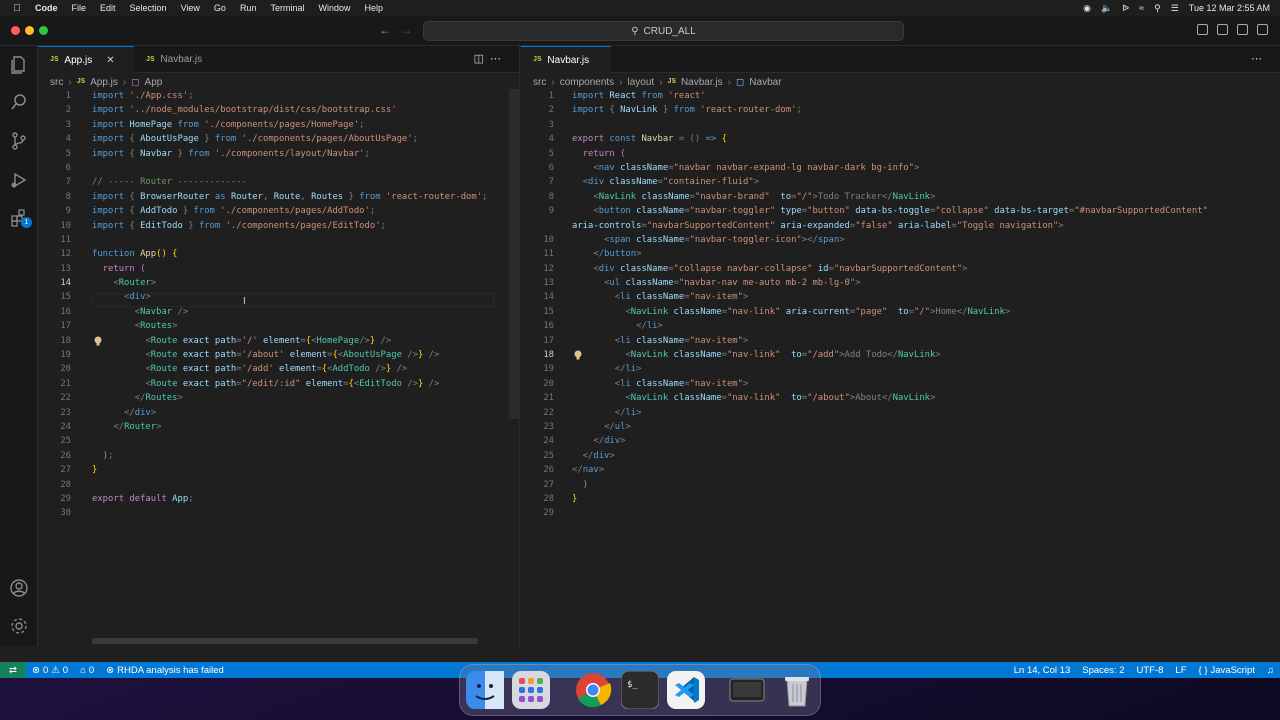 This screenshot has height=720, width=1280. Describe the element at coordinates (537, 513) in the screenshot. I see `line-number: 29` at that location.